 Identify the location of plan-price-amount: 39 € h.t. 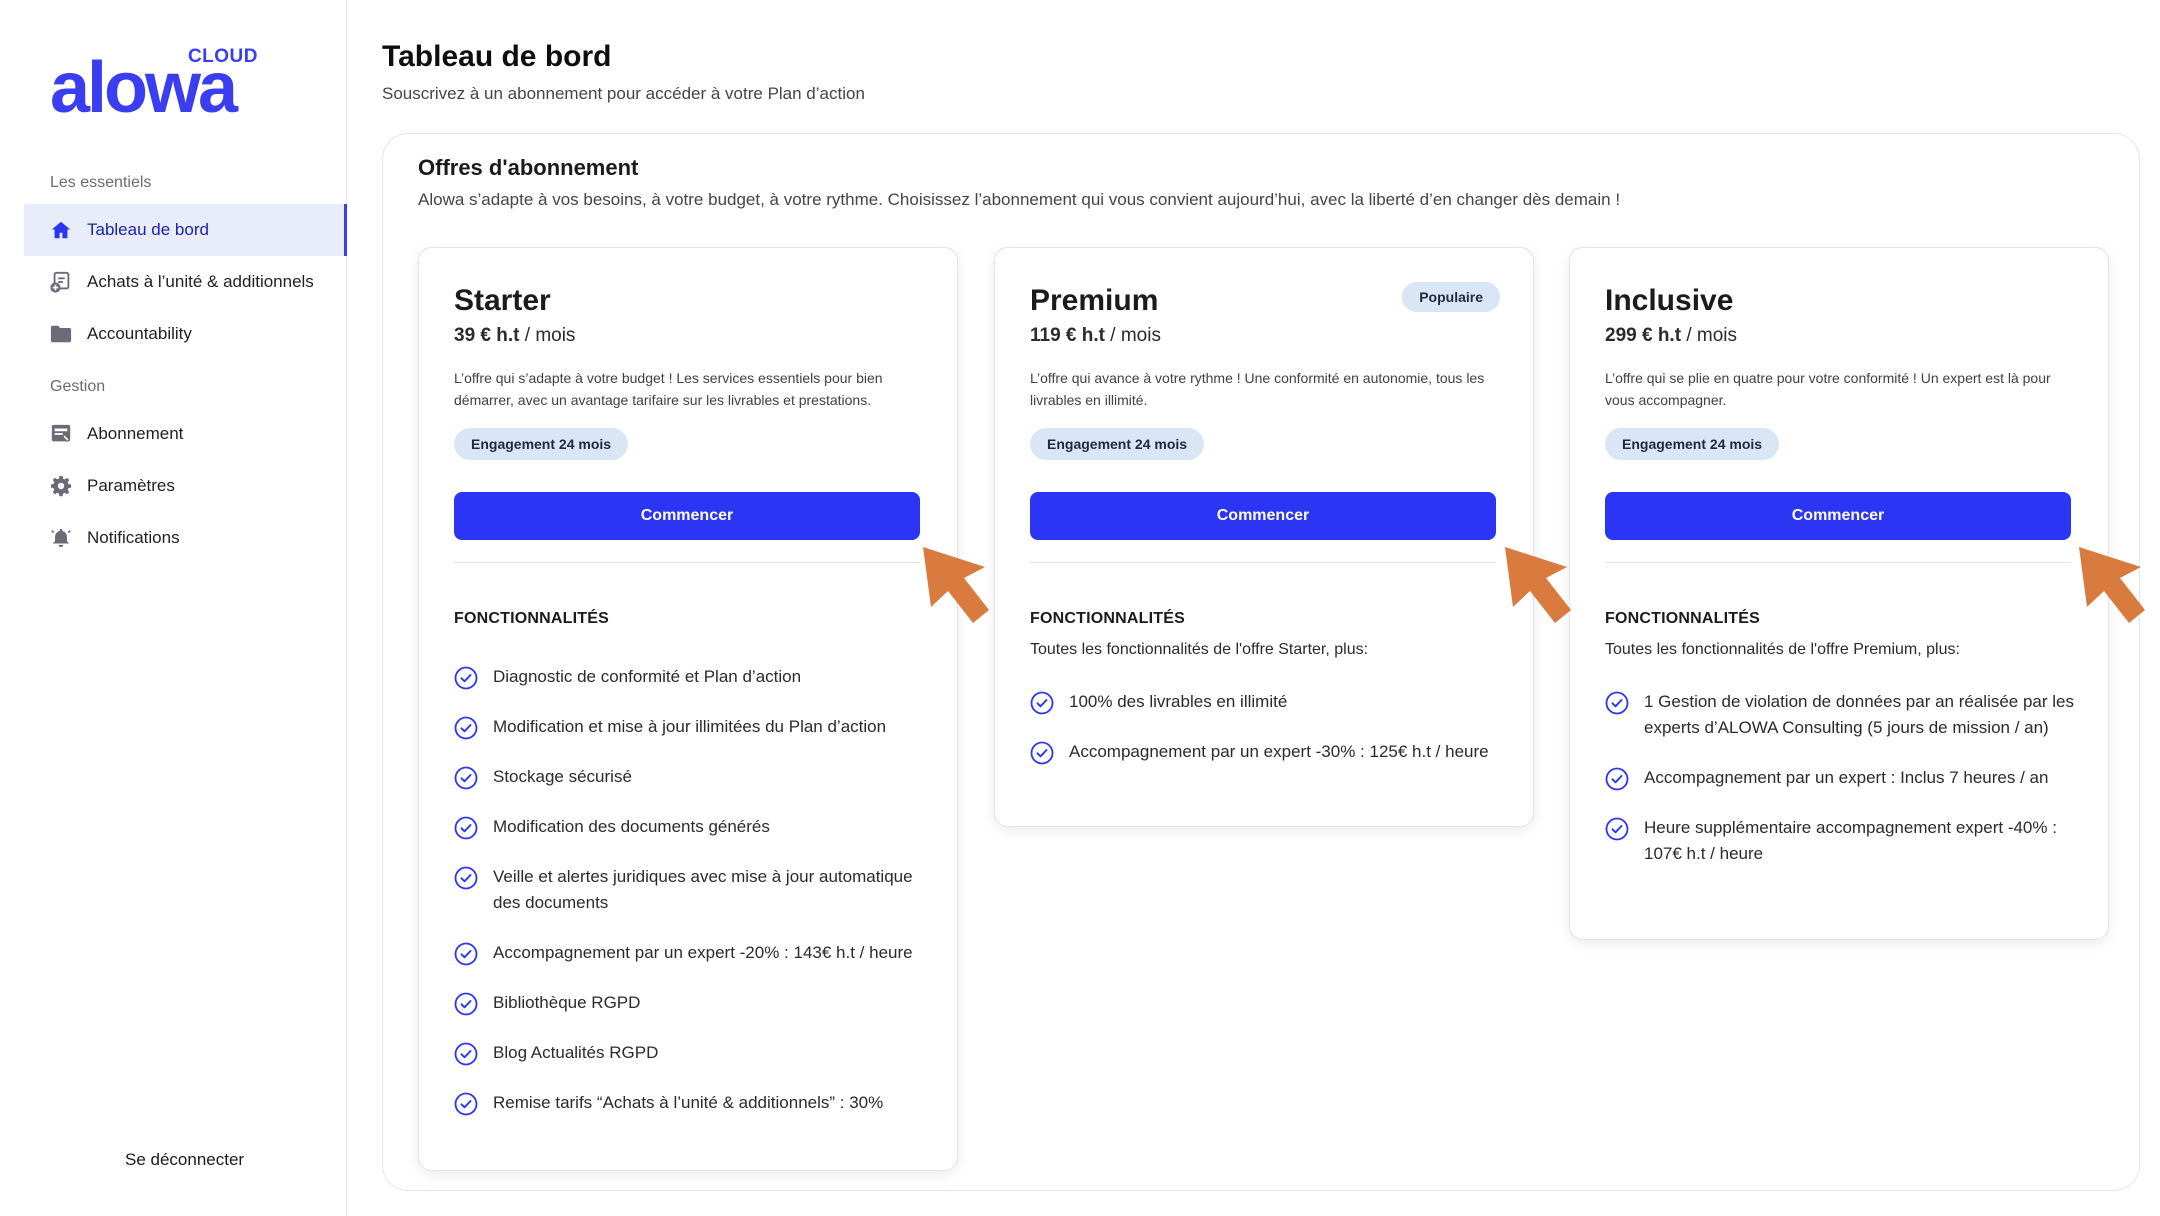
(487, 335).